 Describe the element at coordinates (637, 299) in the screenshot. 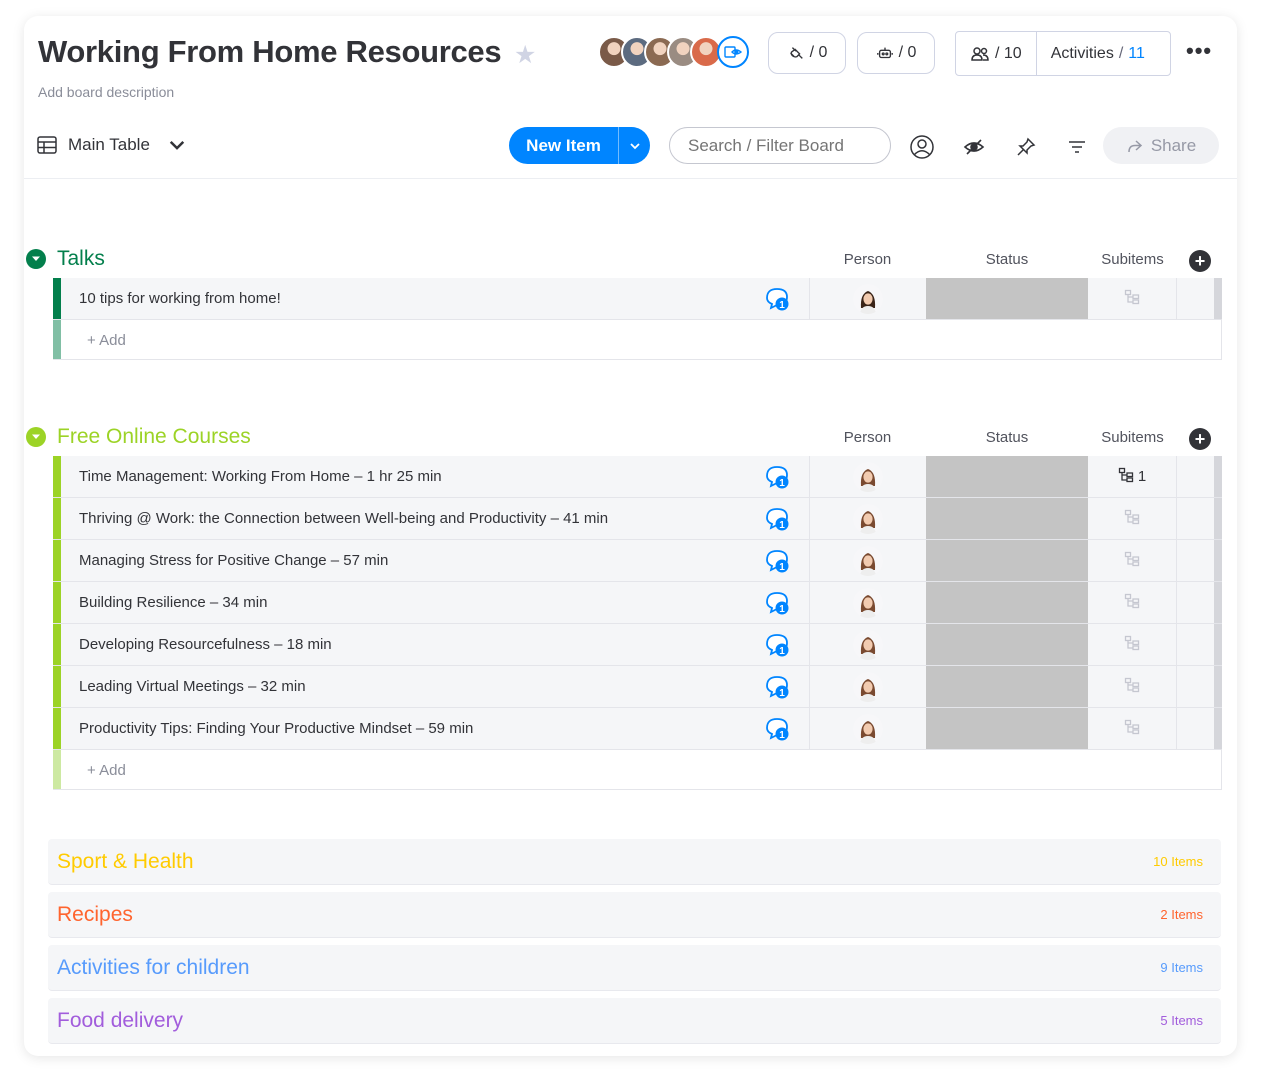

I see `table-row: 10 tips for working from home! 1` at that location.